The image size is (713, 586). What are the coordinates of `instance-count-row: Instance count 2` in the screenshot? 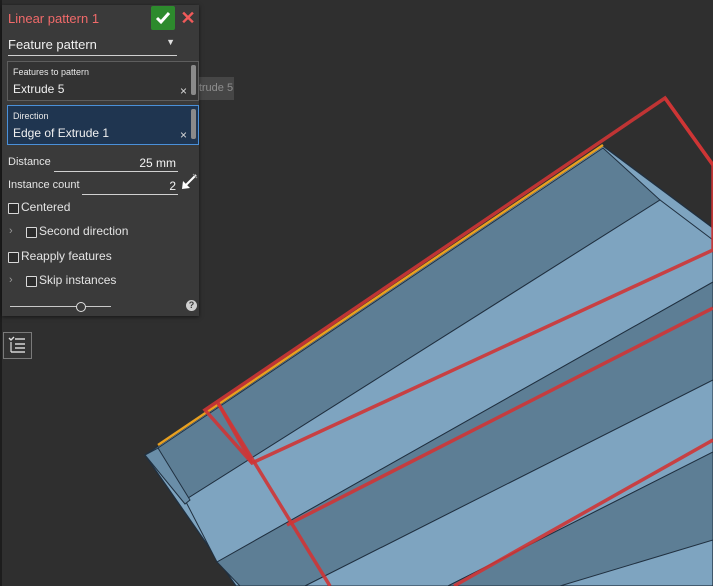 It's located at (94, 187).